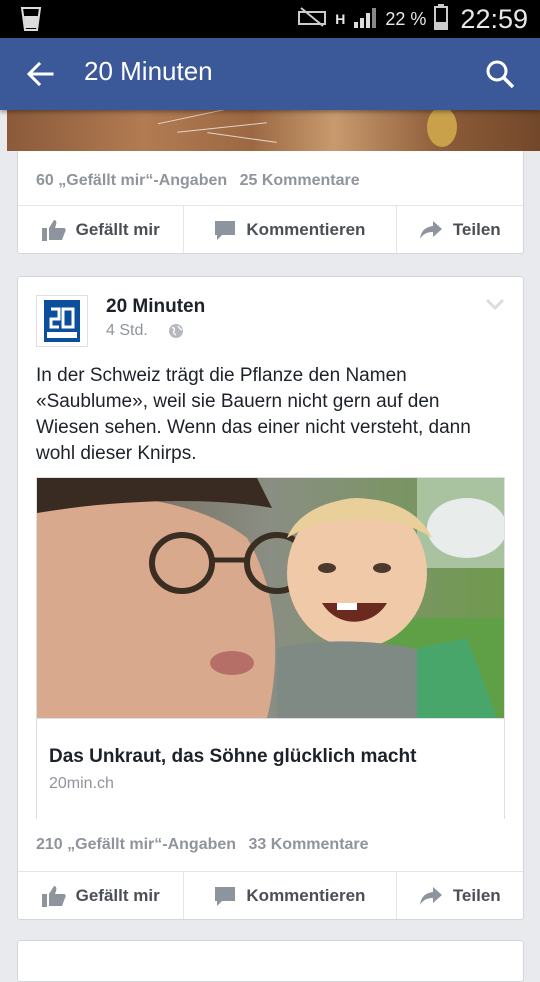 This screenshot has width=540, height=982. Describe the element at coordinates (365, 19) in the screenshot. I see `signal-icon` at that location.